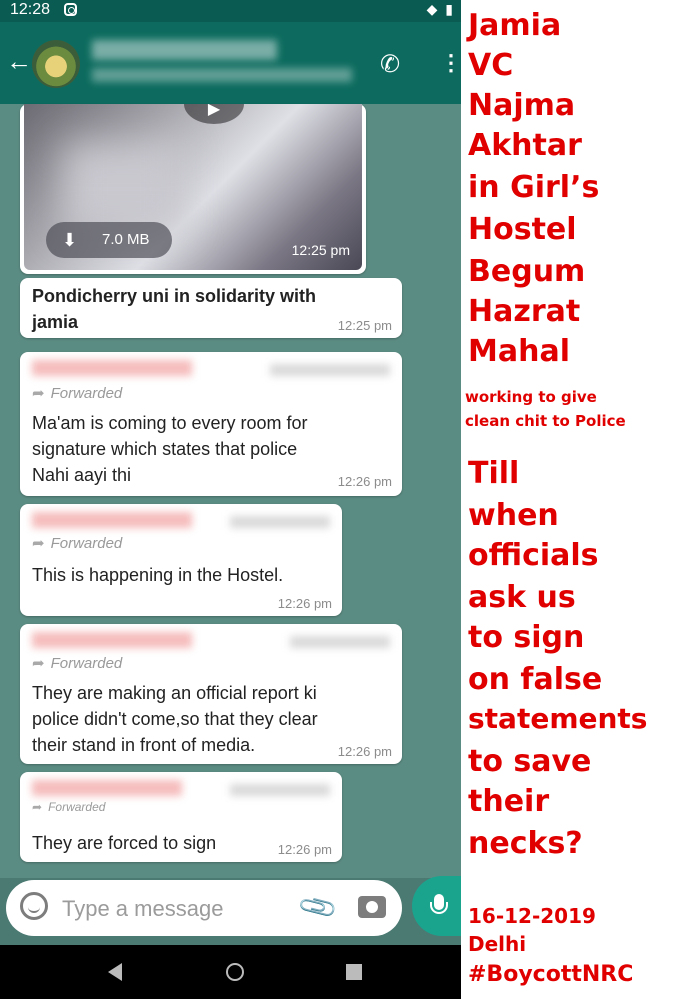 The height and width of the screenshot is (999, 683). Describe the element at coordinates (222, 75) in the screenshot. I see `contact-status-redacted` at that location.